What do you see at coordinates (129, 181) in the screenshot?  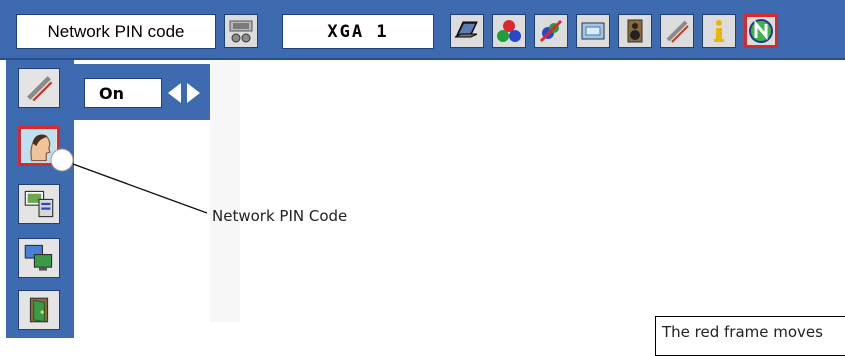 I see `callout-leader` at bounding box center [129, 181].